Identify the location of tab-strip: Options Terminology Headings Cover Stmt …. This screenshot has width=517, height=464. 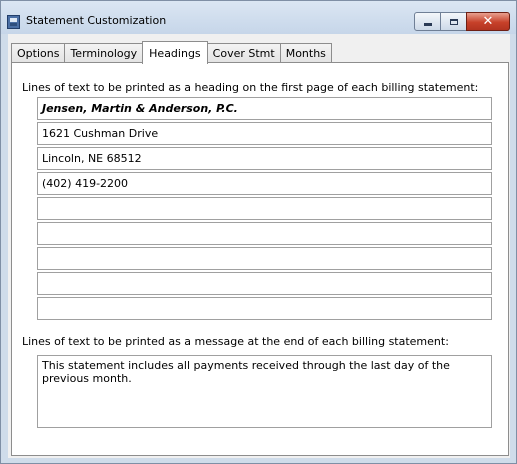
(171, 52).